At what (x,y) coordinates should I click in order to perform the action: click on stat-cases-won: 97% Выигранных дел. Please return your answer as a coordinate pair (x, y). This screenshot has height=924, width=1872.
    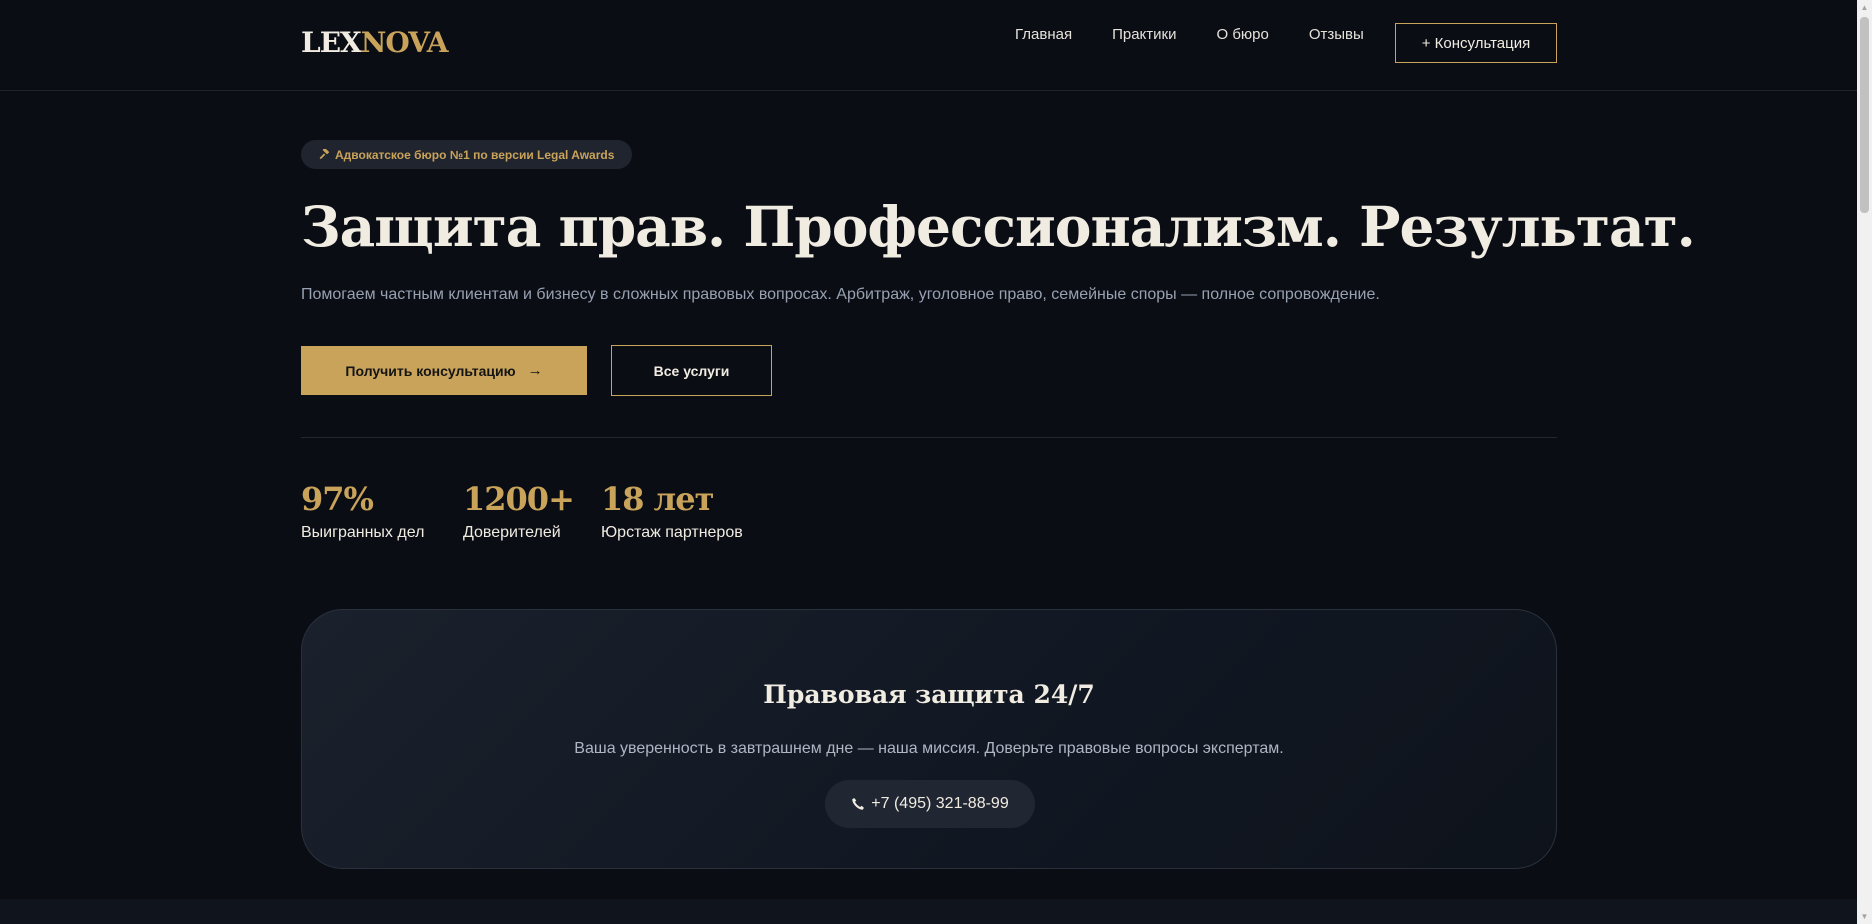
    Looking at the image, I should click on (362, 511).